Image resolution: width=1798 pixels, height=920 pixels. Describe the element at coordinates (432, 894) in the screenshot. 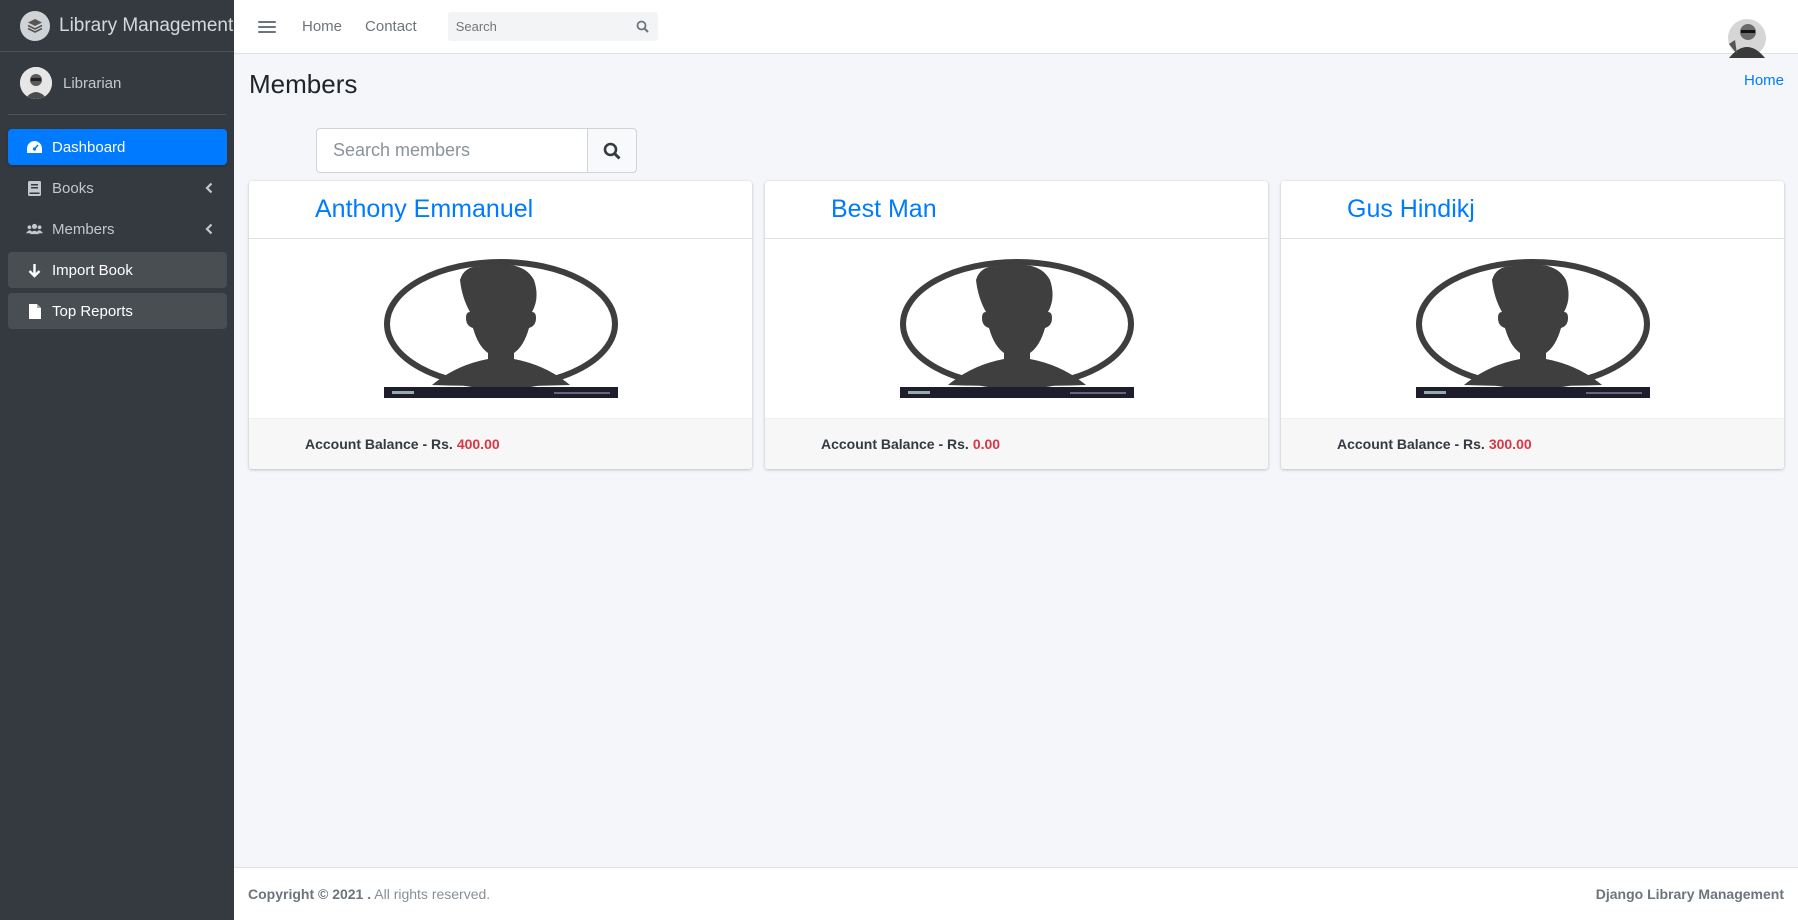

I see `footer-rights: All rights reserved.` at that location.